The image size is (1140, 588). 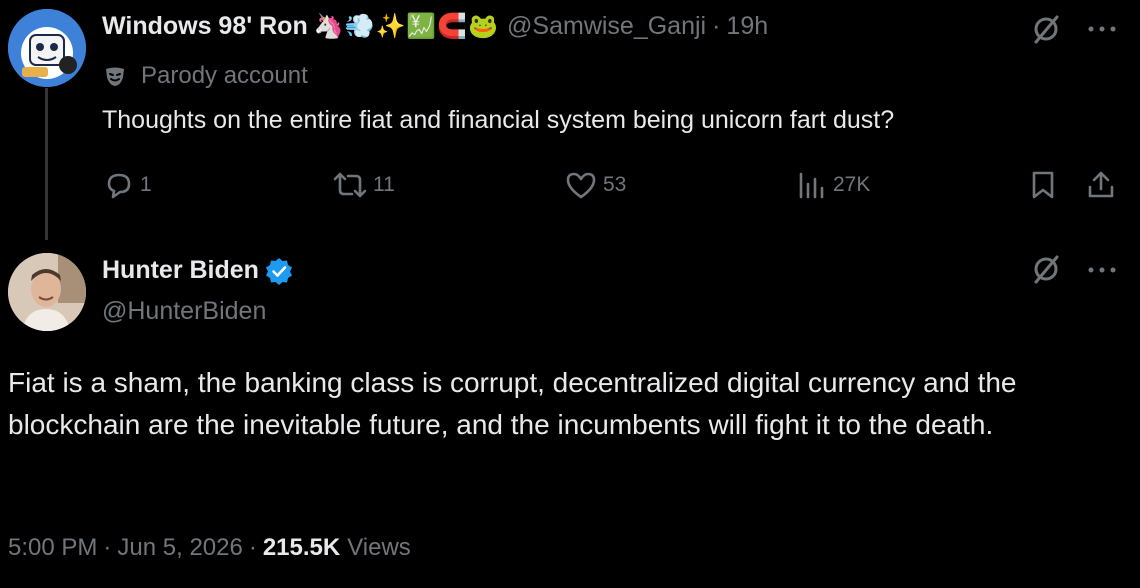 What do you see at coordinates (115, 76) in the screenshot?
I see `parody-mask-icon` at bounding box center [115, 76].